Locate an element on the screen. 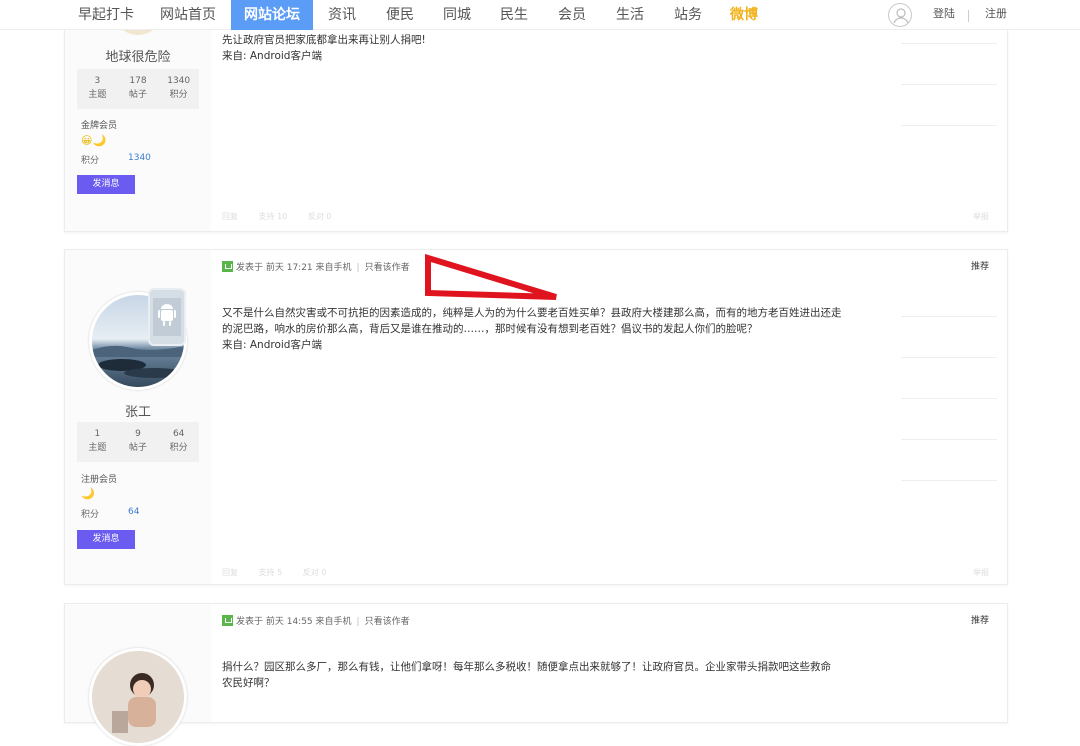  stat-posts: 178 帖子 is located at coordinates (138, 89).